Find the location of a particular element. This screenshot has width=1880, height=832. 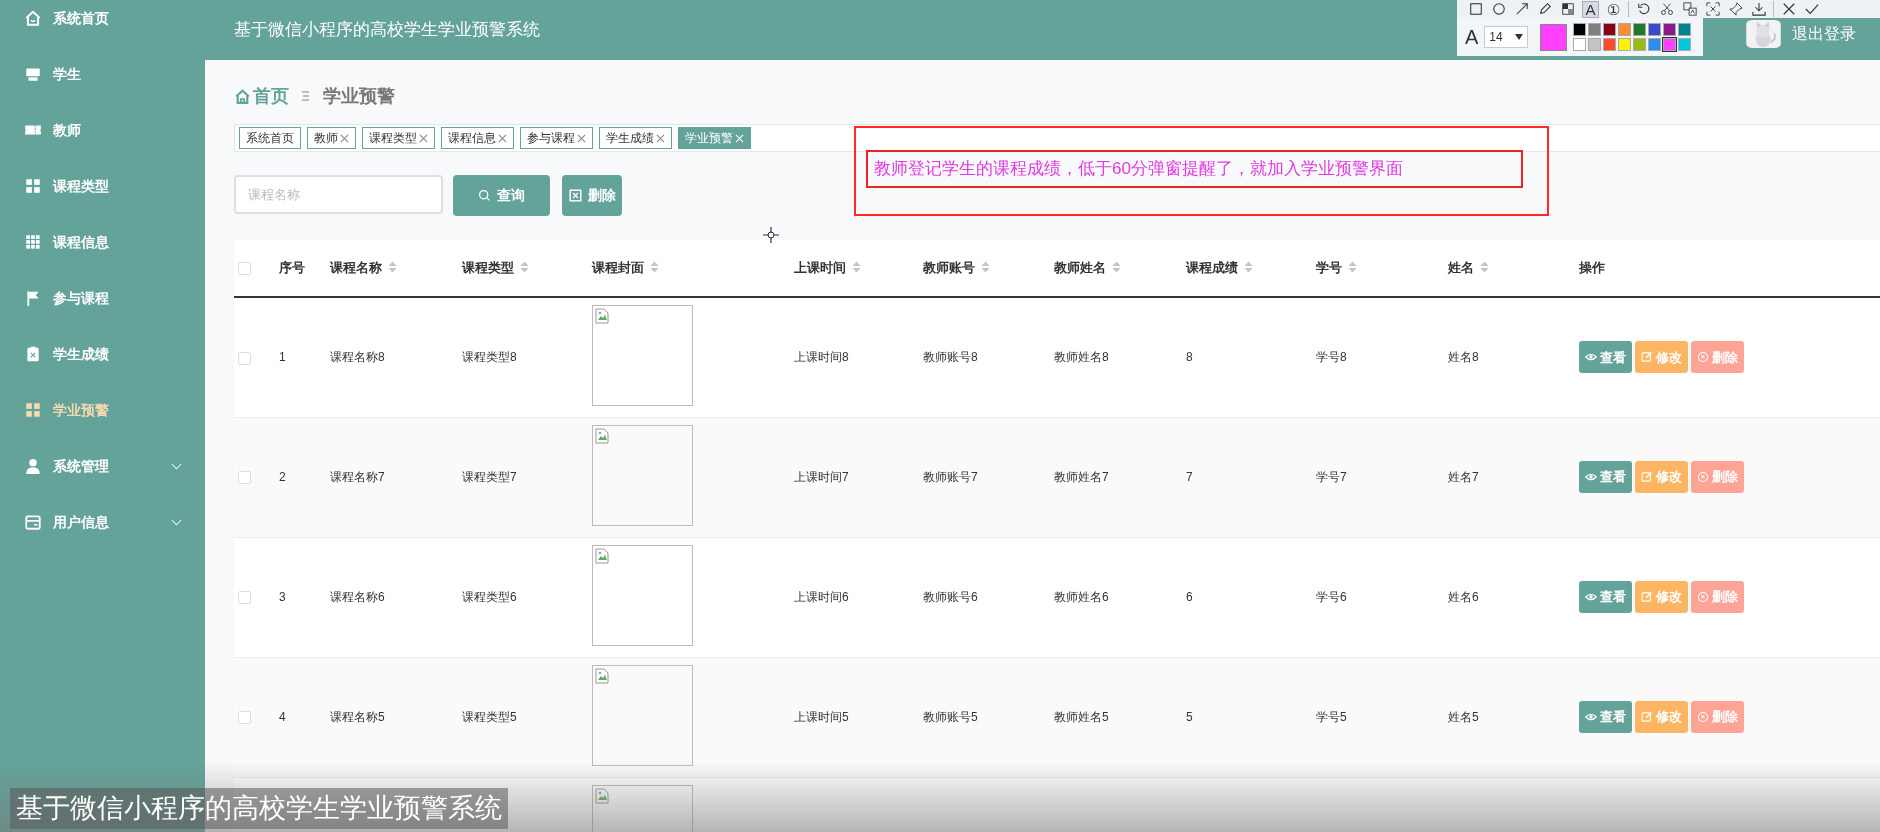

tab: 教师 is located at coordinates (331, 138).